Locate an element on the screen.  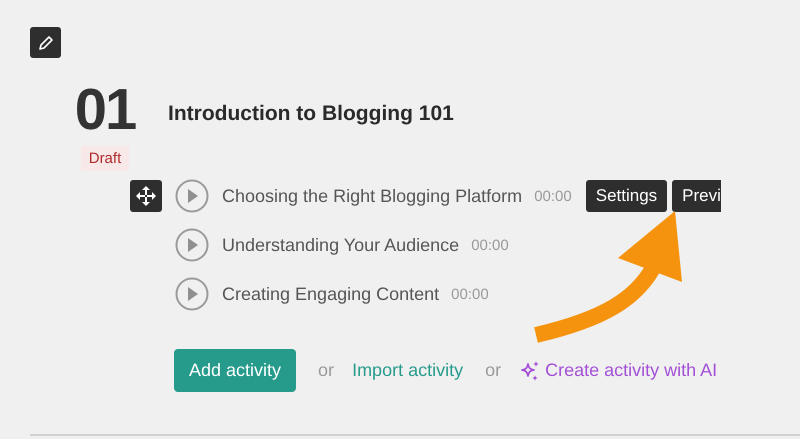
move-icon is located at coordinates (146, 196).